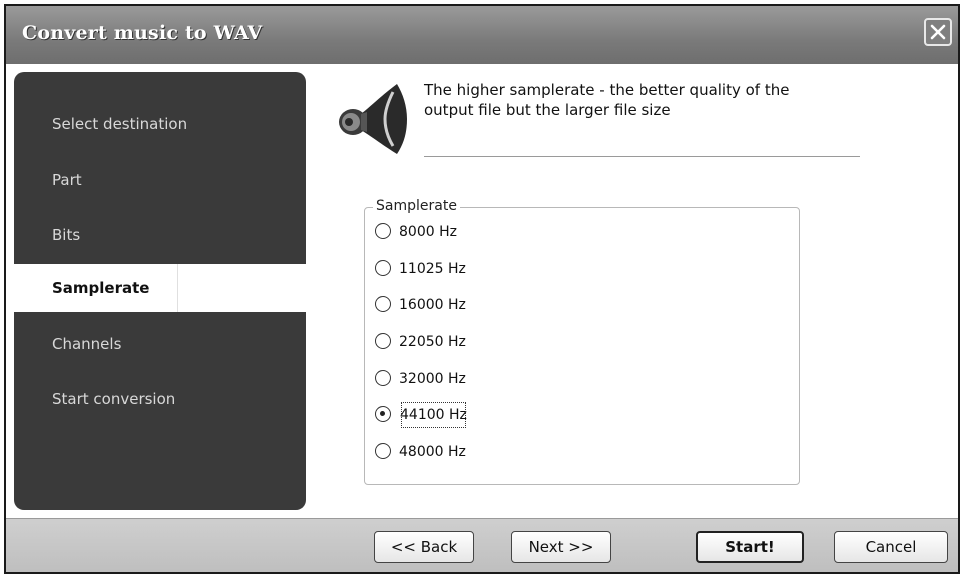 This screenshot has height=578, width=964. Describe the element at coordinates (432, 305) in the screenshot. I see `radio-label: 16000 Hz` at that location.